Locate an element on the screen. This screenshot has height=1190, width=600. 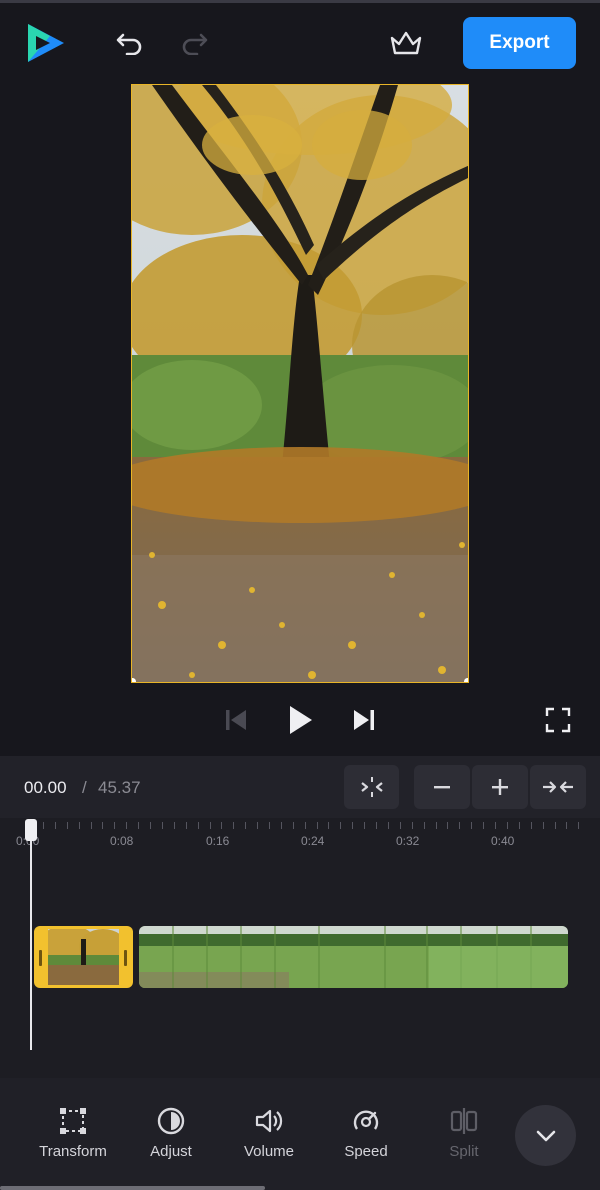
volume-icon is located at coordinates (269, 1121).